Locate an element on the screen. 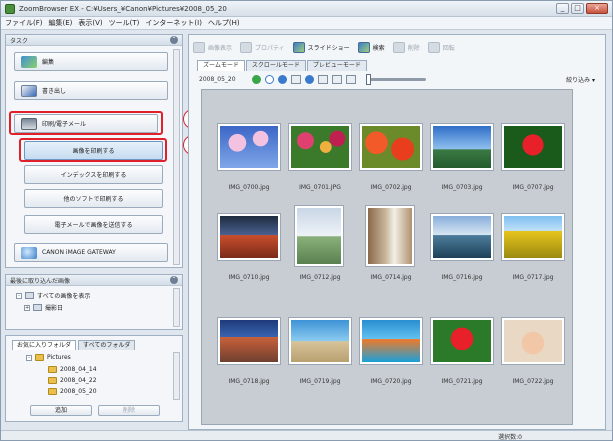 This screenshot has height=441, width=613. export-icon is located at coordinates (29, 90).